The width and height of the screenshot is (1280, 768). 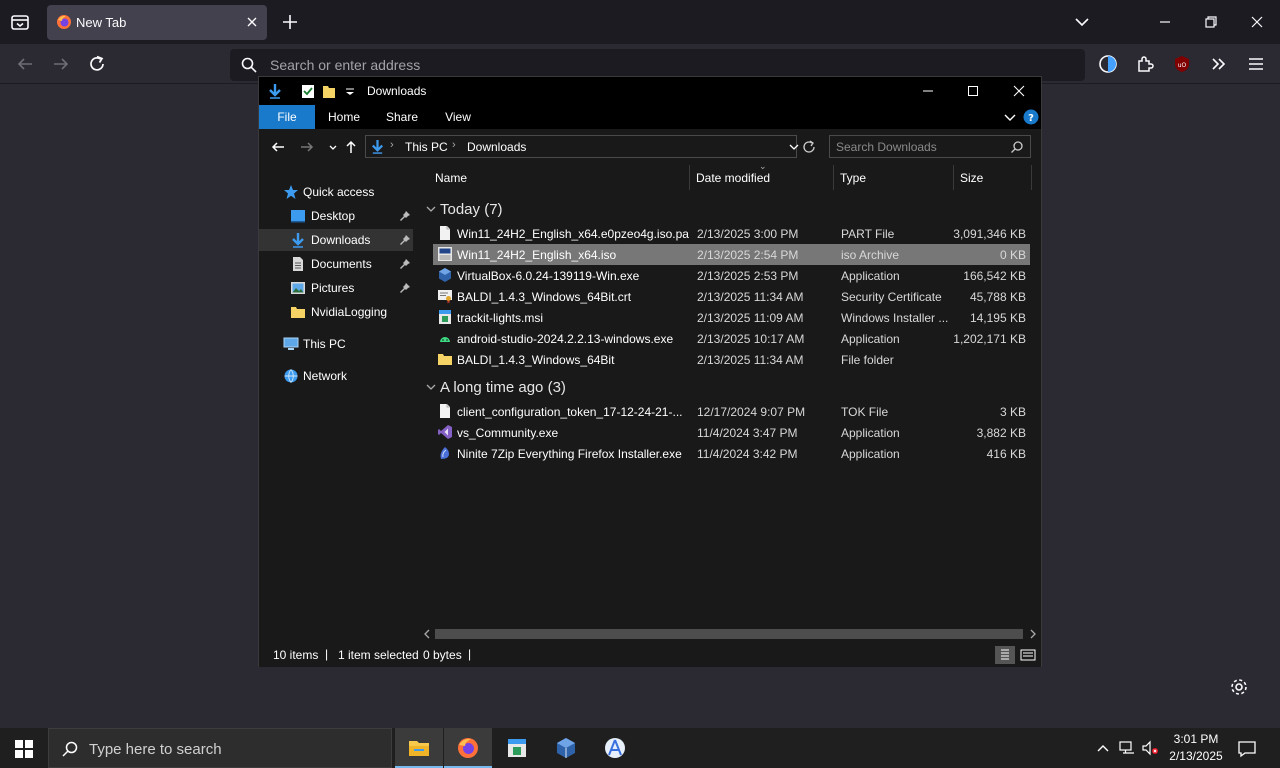 I want to click on reload-icon, so click(x=97, y=64).